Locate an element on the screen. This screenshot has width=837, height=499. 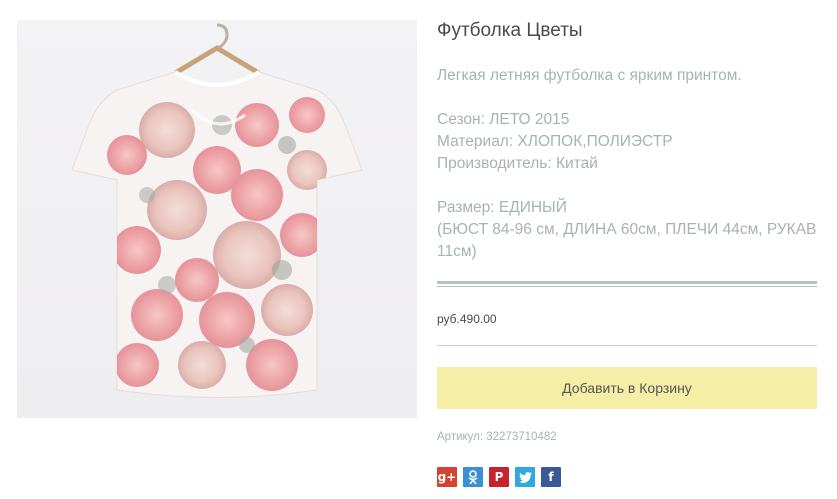
social-glyph: P is located at coordinates (499, 477).